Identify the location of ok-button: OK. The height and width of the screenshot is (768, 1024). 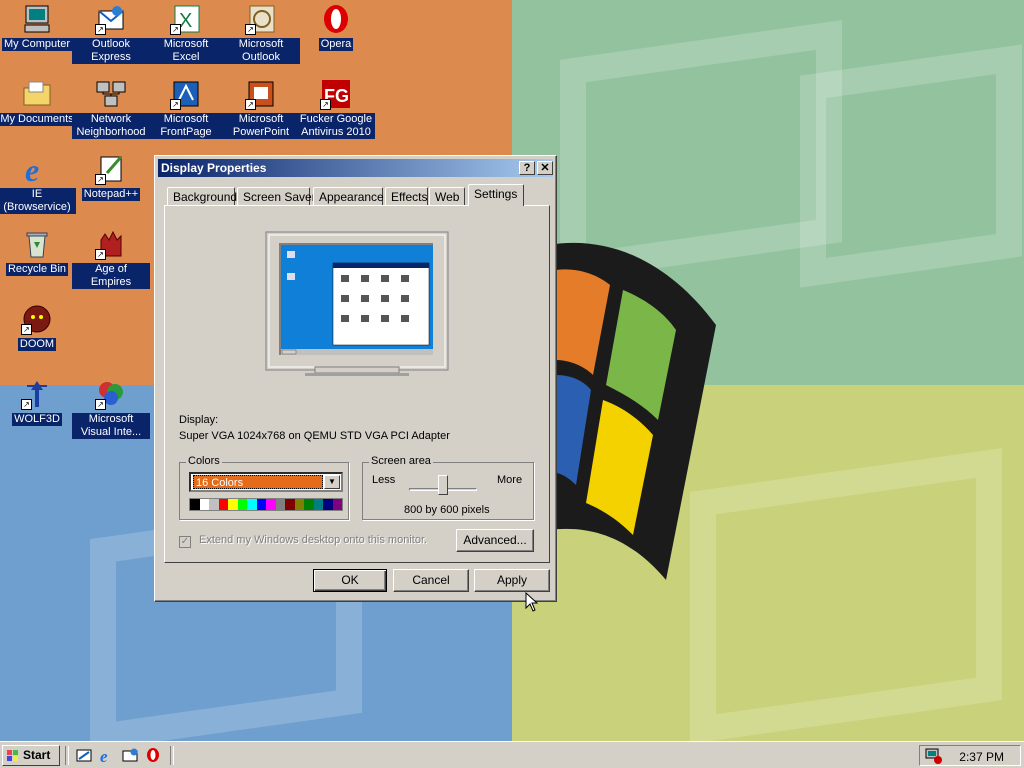
(350, 580).